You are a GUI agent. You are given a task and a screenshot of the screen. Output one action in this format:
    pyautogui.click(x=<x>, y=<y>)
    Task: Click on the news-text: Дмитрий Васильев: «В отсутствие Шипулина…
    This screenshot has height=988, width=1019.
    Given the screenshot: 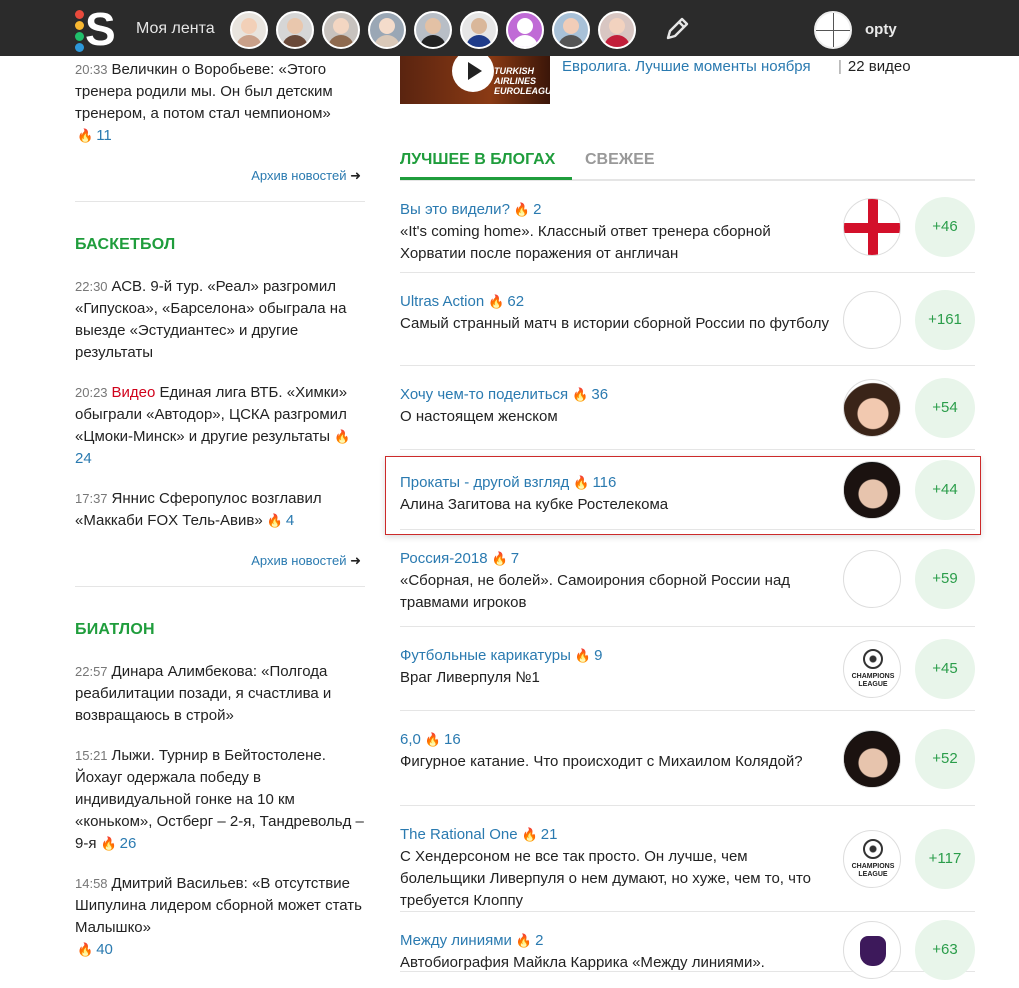 What is the action you would take?
    pyautogui.click(x=218, y=905)
    